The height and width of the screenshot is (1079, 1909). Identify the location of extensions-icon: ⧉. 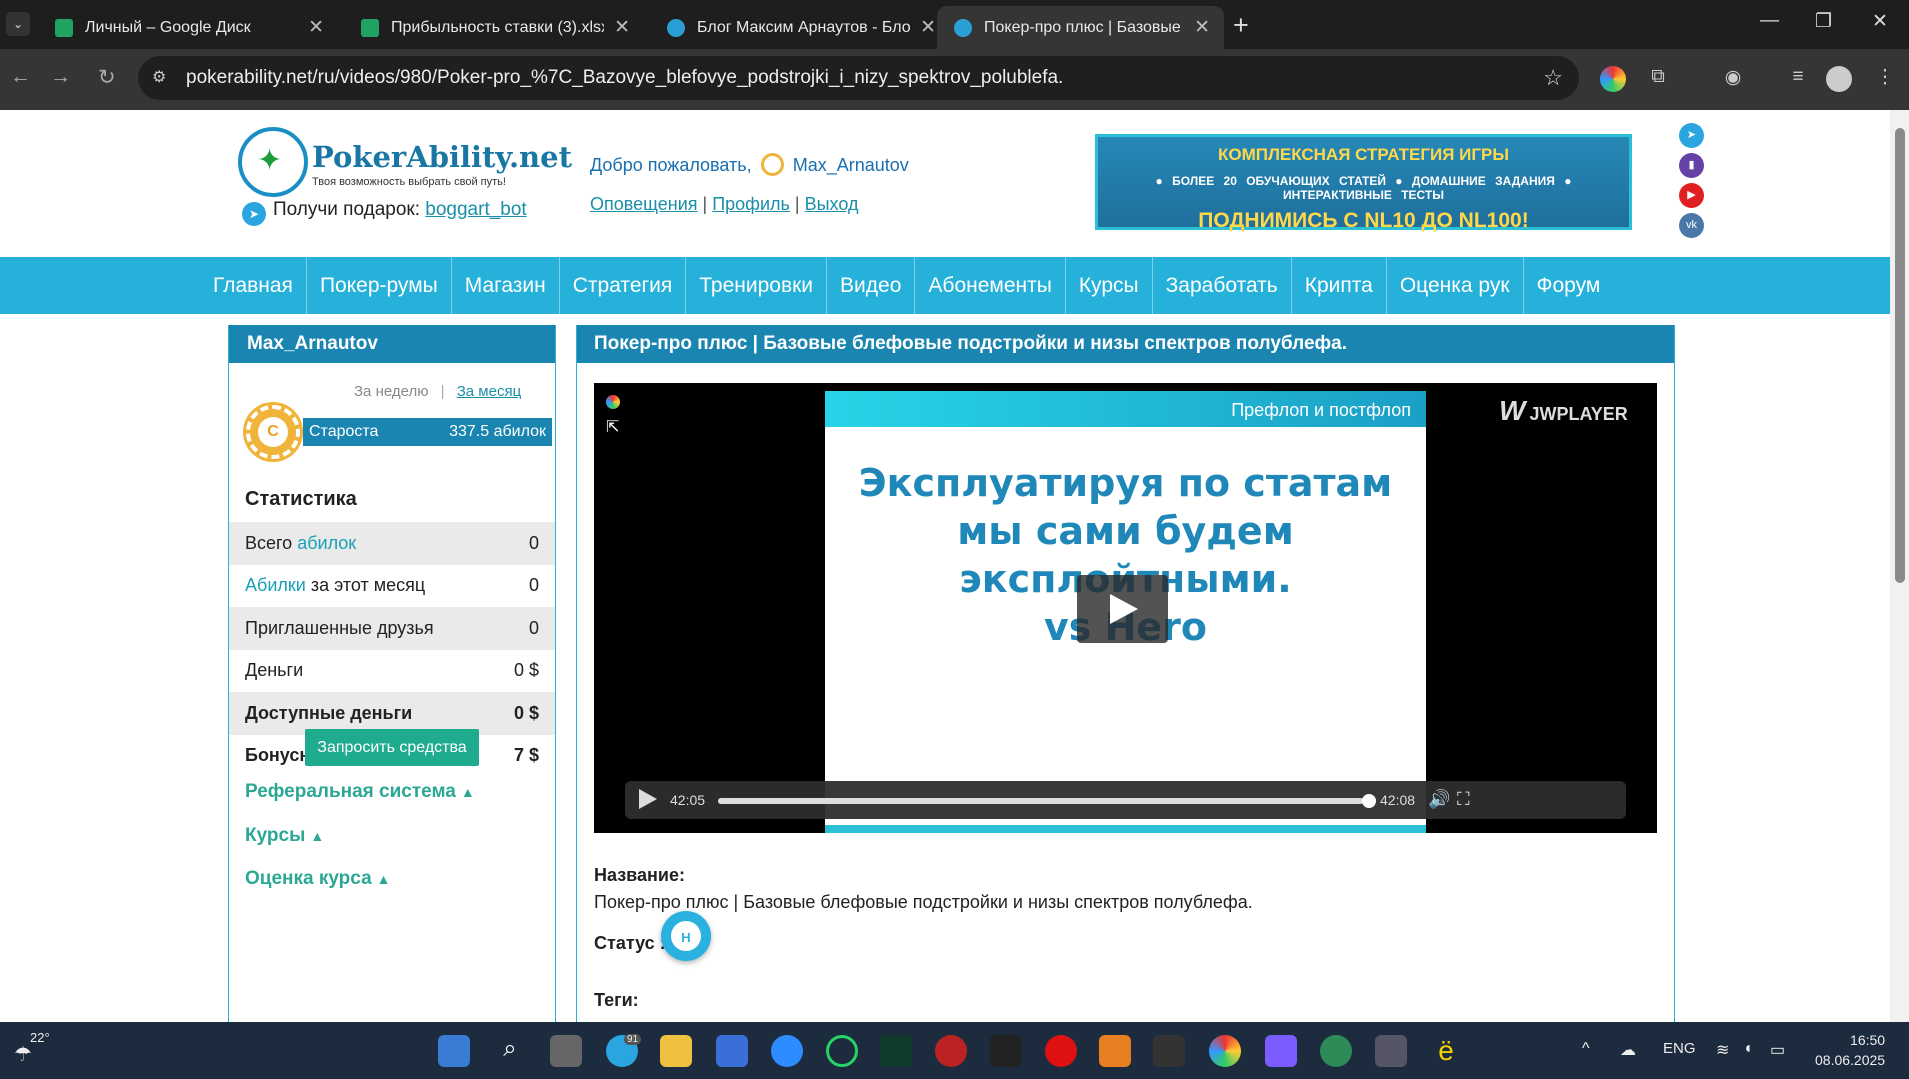
(1658, 79).